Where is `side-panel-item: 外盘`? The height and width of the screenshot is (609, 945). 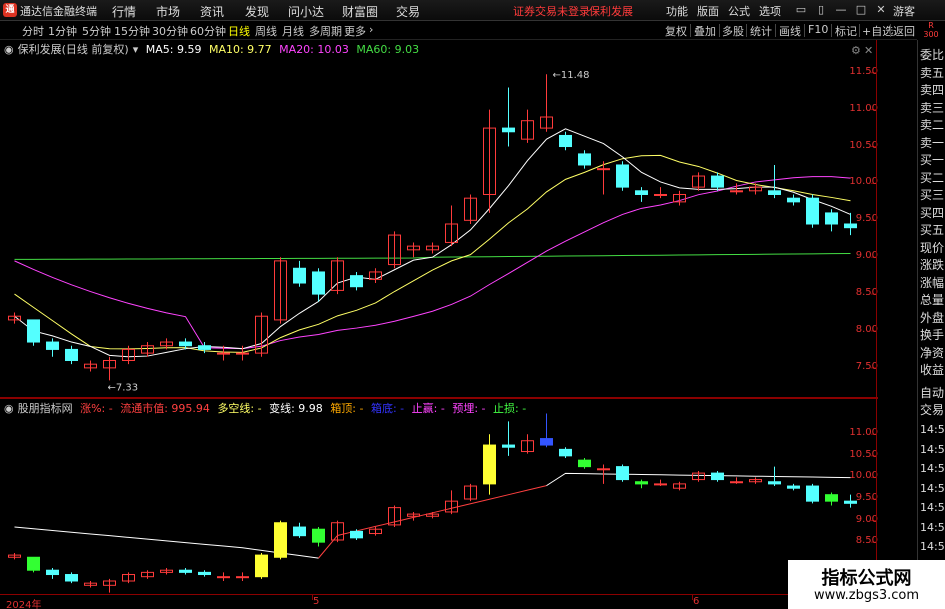 side-panel-item: 外盘 is located at coordinates (932, 317).